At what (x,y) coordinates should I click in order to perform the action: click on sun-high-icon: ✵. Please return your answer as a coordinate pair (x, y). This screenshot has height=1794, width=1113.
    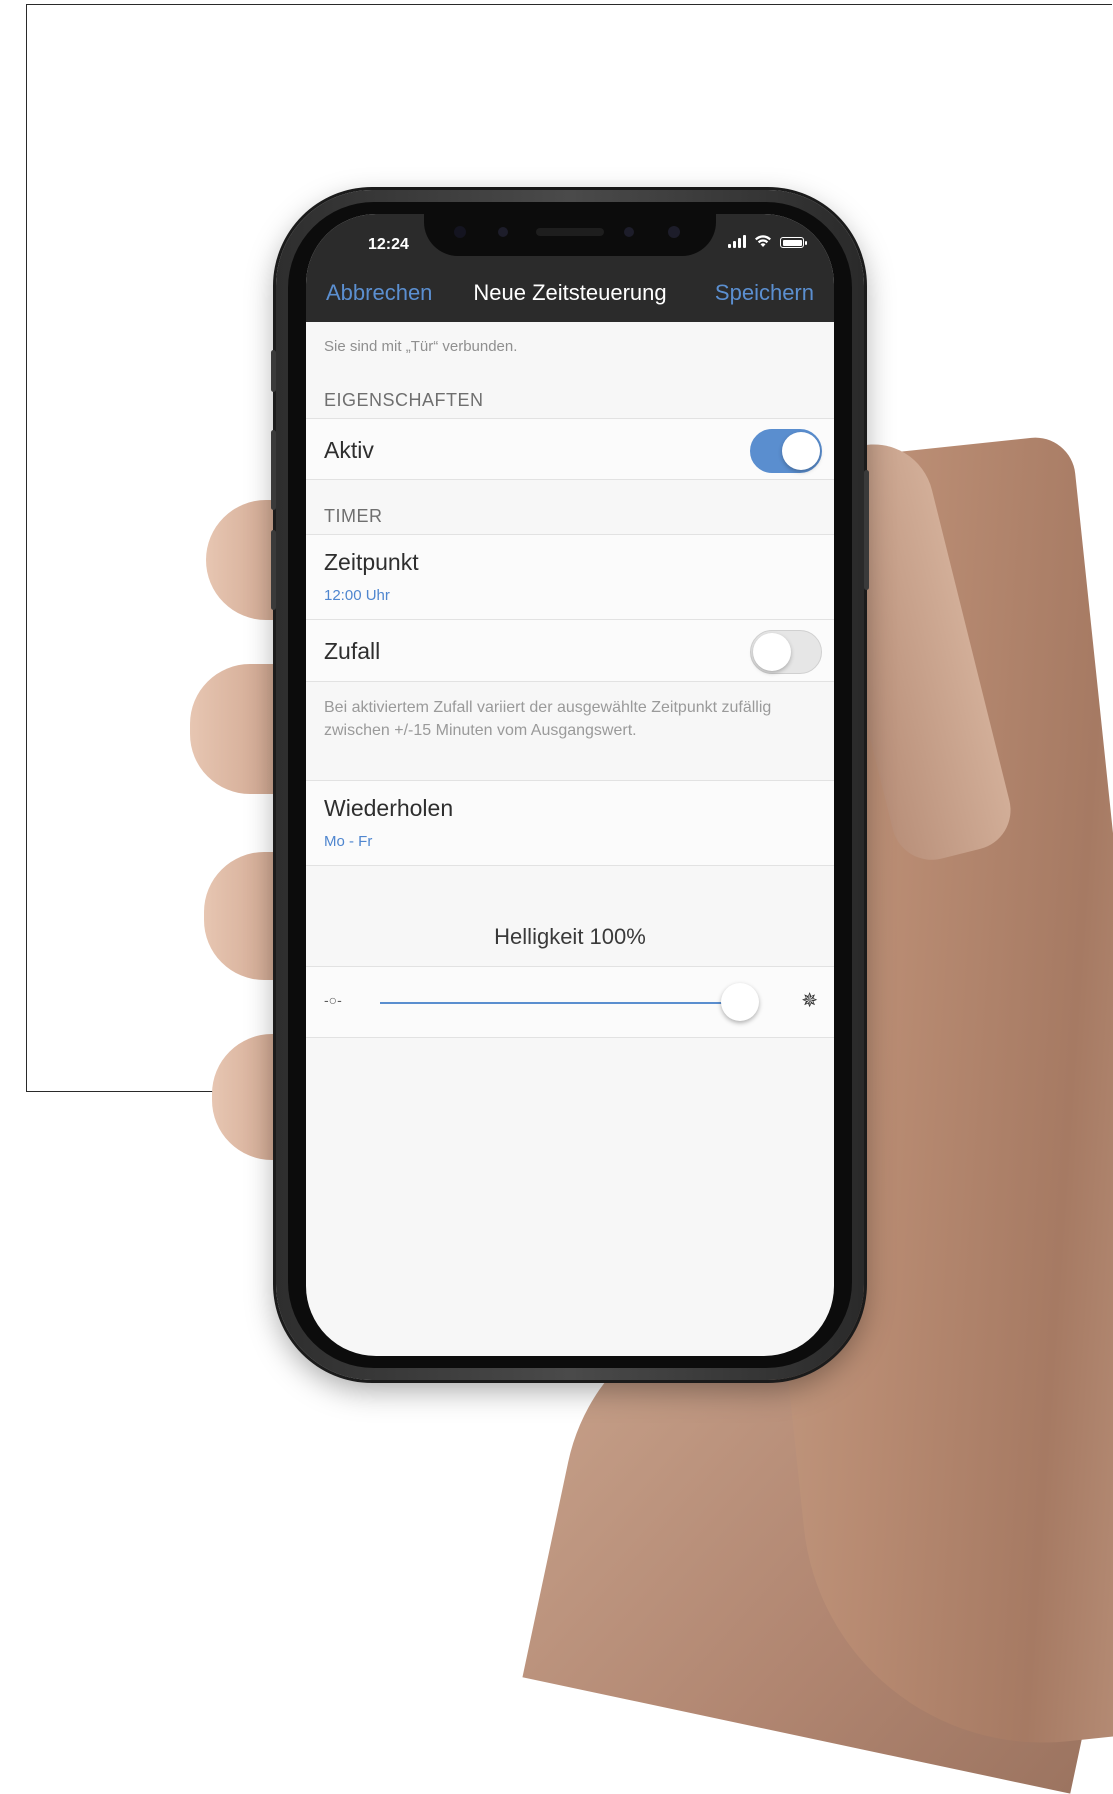
    Looking at the image, I should click on (809, 1001).